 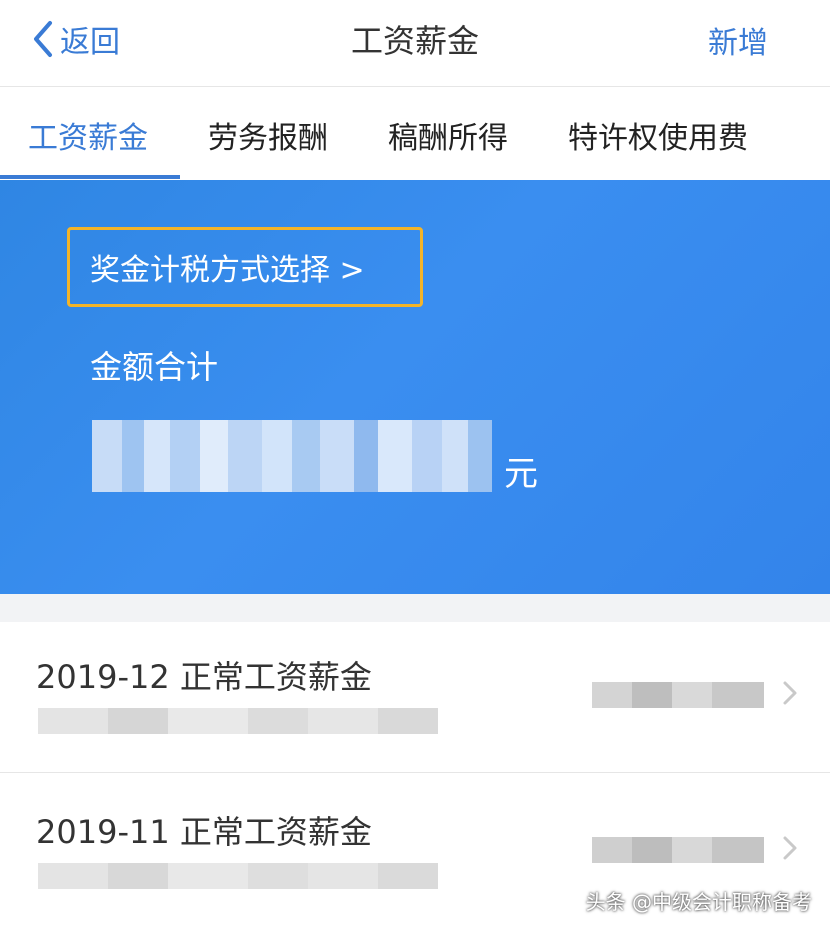 What do you see at coordinates (204, 832) in the screenshot?
I see `record-title: 2019-11 正常工资薪金` at bounding box center [204, 832].